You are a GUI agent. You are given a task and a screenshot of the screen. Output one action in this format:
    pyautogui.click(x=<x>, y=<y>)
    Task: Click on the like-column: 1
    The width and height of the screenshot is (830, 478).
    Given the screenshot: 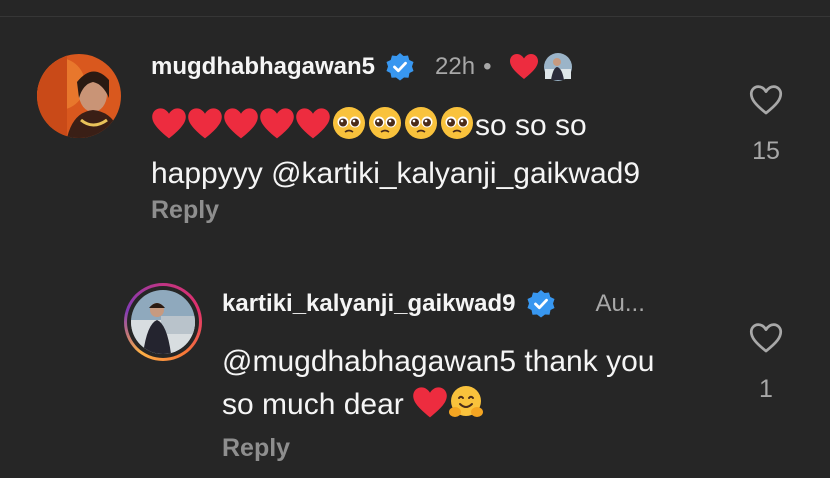 What is the action you would take?
    pyautogui.click(x=766, y=363)
    